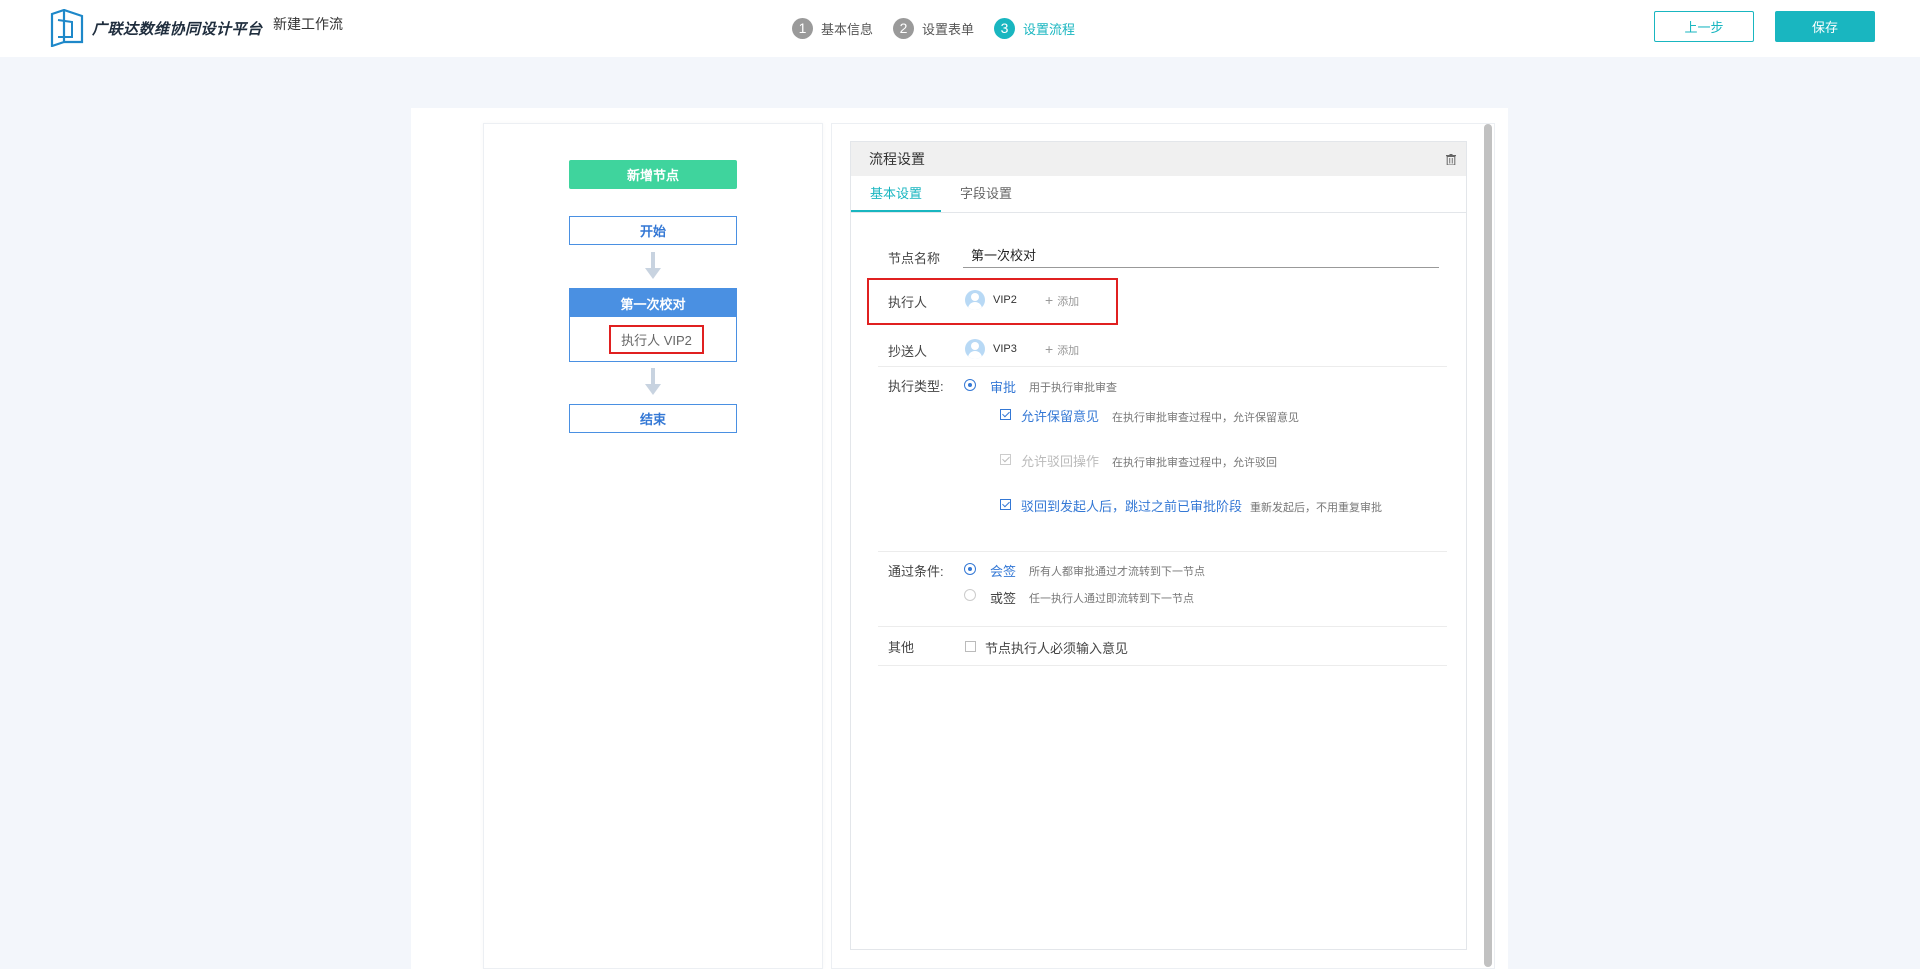 The image size is (1920, 969). I want to click on node-executor-label: 执行人 VIP2, so click(656, 339).